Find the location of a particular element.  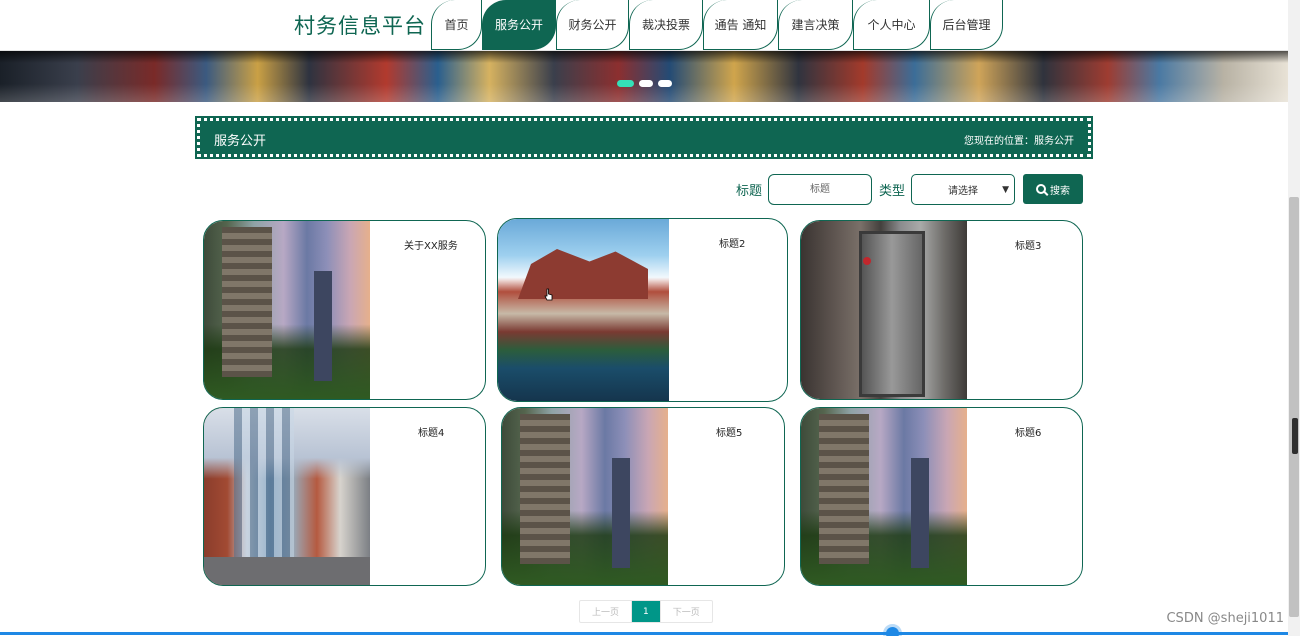

nav-item-finance: 财务公开 is located at coordinates (592, 25).